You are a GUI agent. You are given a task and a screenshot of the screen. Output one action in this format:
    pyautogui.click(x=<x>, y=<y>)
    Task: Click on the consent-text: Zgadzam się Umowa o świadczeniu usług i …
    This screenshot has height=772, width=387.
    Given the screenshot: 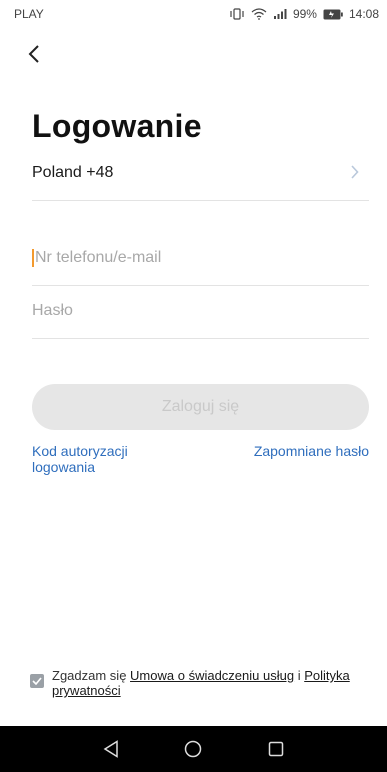 What is the action you would take?
    pyautogui.click(x=213, y=683)
    